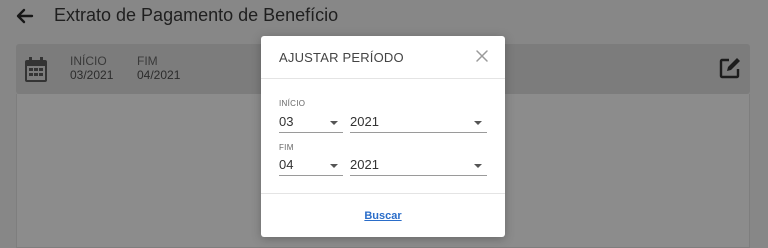  What do you see at coordinates (341, 57) in the screenshot?
I see `dialog-title: AJUSTAR PERÍODO` at bounding box center [341, 57].